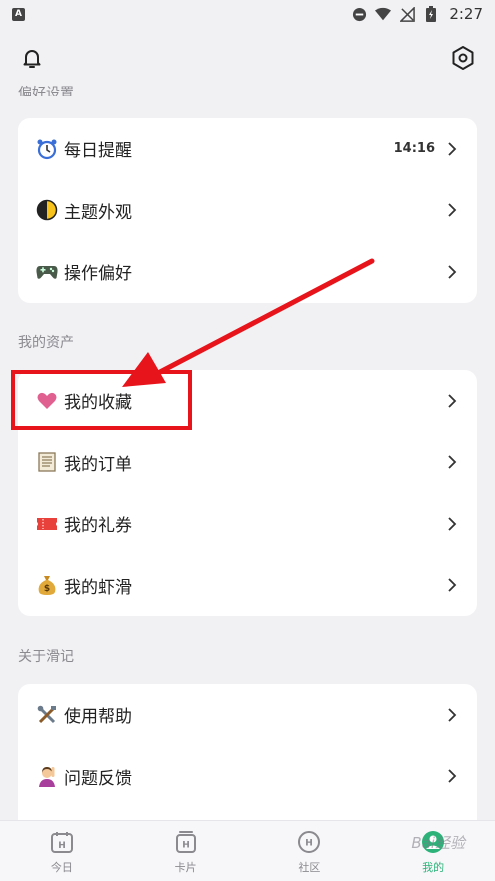 The width and height of the screenshot is (495, 881). Describe the element at coordinates (247, 463) in the screenshot. I see `row-my-orders: 我的订单` at that location.